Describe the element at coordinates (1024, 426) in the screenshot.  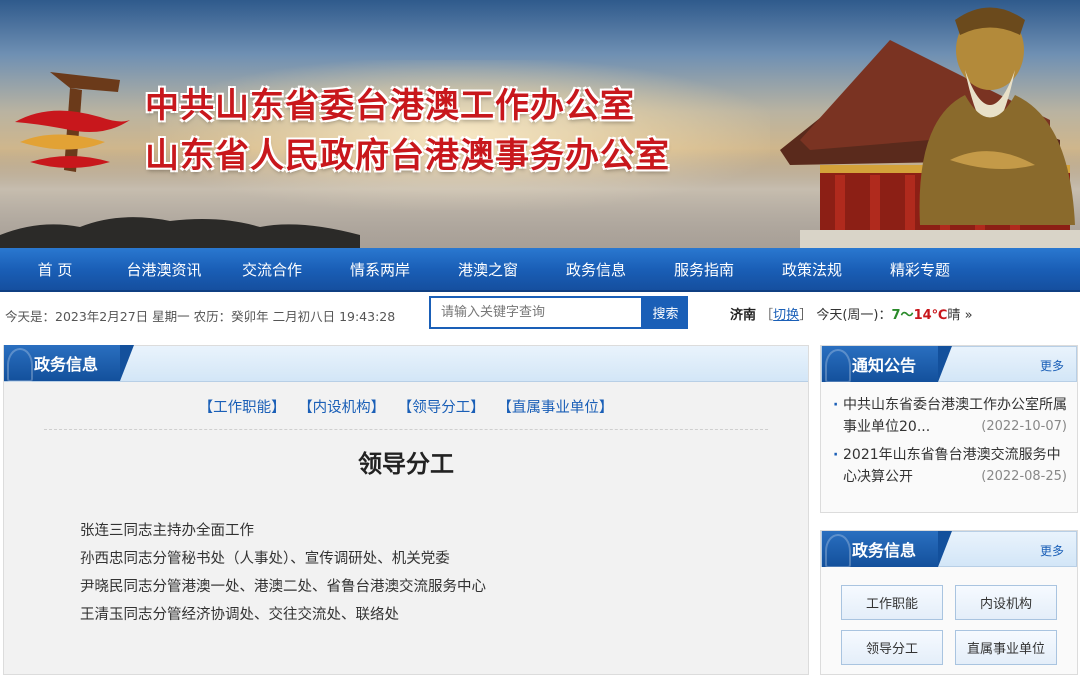
I see `notice-date: (2022-10-07)` at that location.